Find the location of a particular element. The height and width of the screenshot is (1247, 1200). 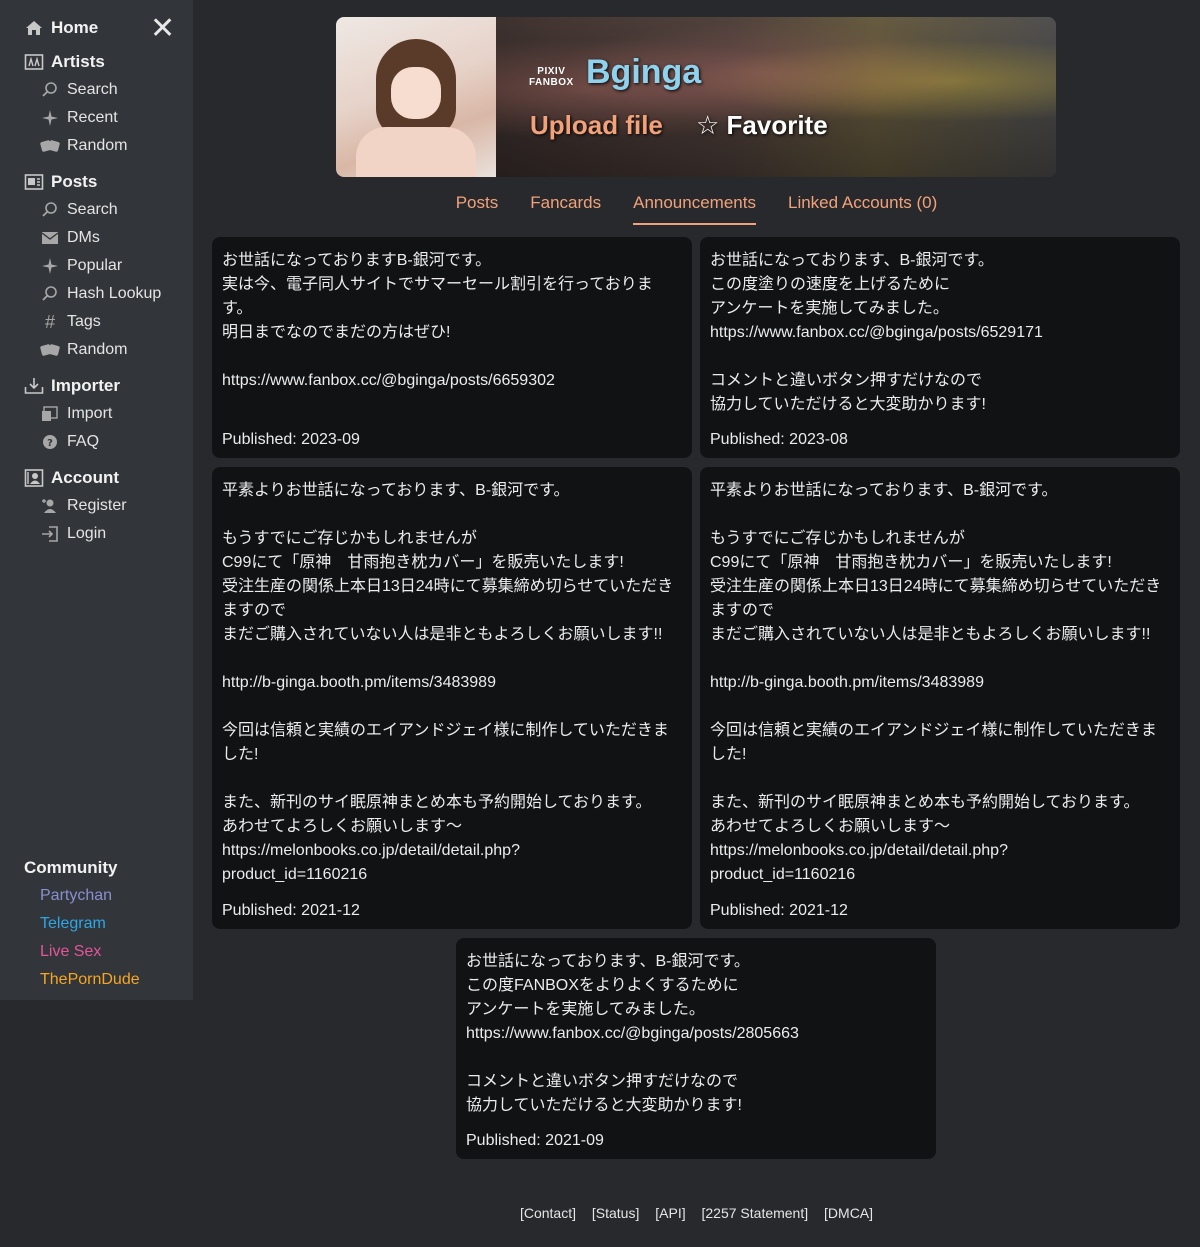

fanbox-logo: PIXIV FANBOX is located at coordinates (551, 77).